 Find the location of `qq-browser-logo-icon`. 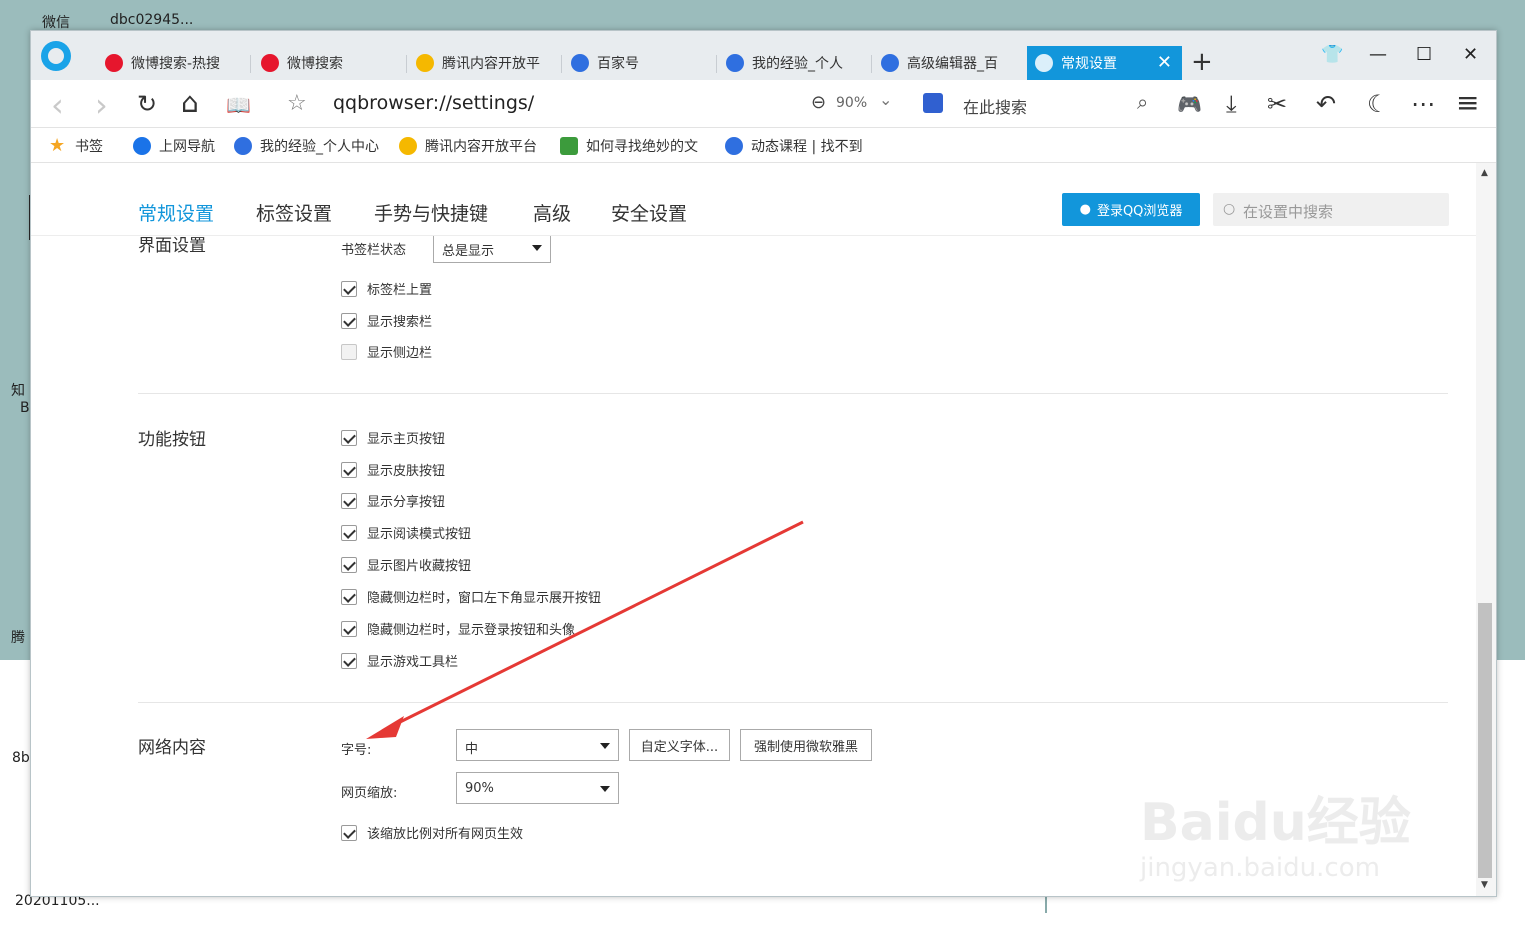

qq-browser-logo-icon is located at coordinates (56, 56).